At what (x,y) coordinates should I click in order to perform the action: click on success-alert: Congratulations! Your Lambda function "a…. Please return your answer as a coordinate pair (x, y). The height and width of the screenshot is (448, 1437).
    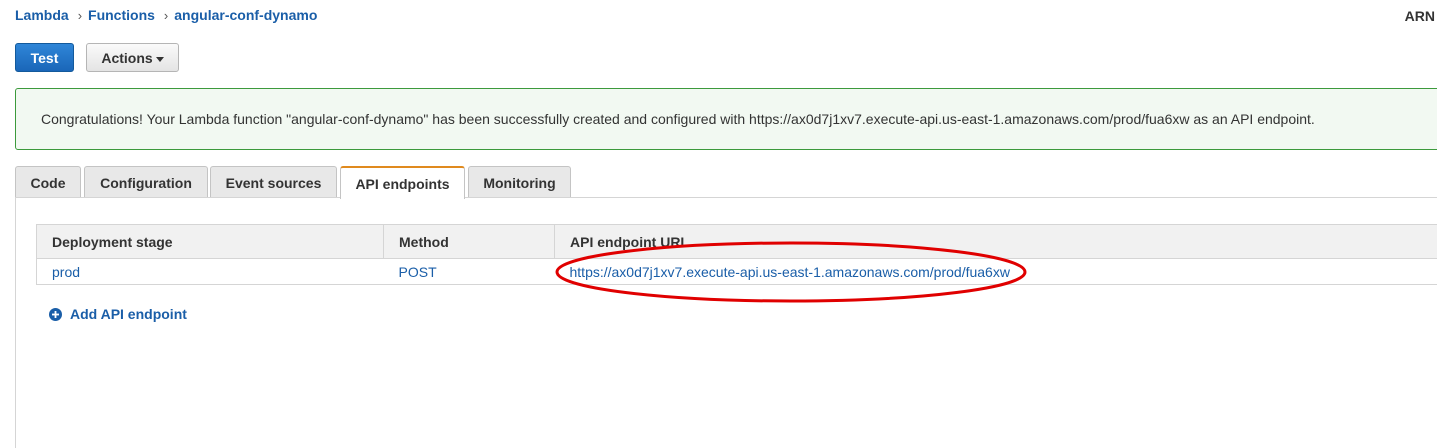
    Looking at the image, I should click on (726, 119).